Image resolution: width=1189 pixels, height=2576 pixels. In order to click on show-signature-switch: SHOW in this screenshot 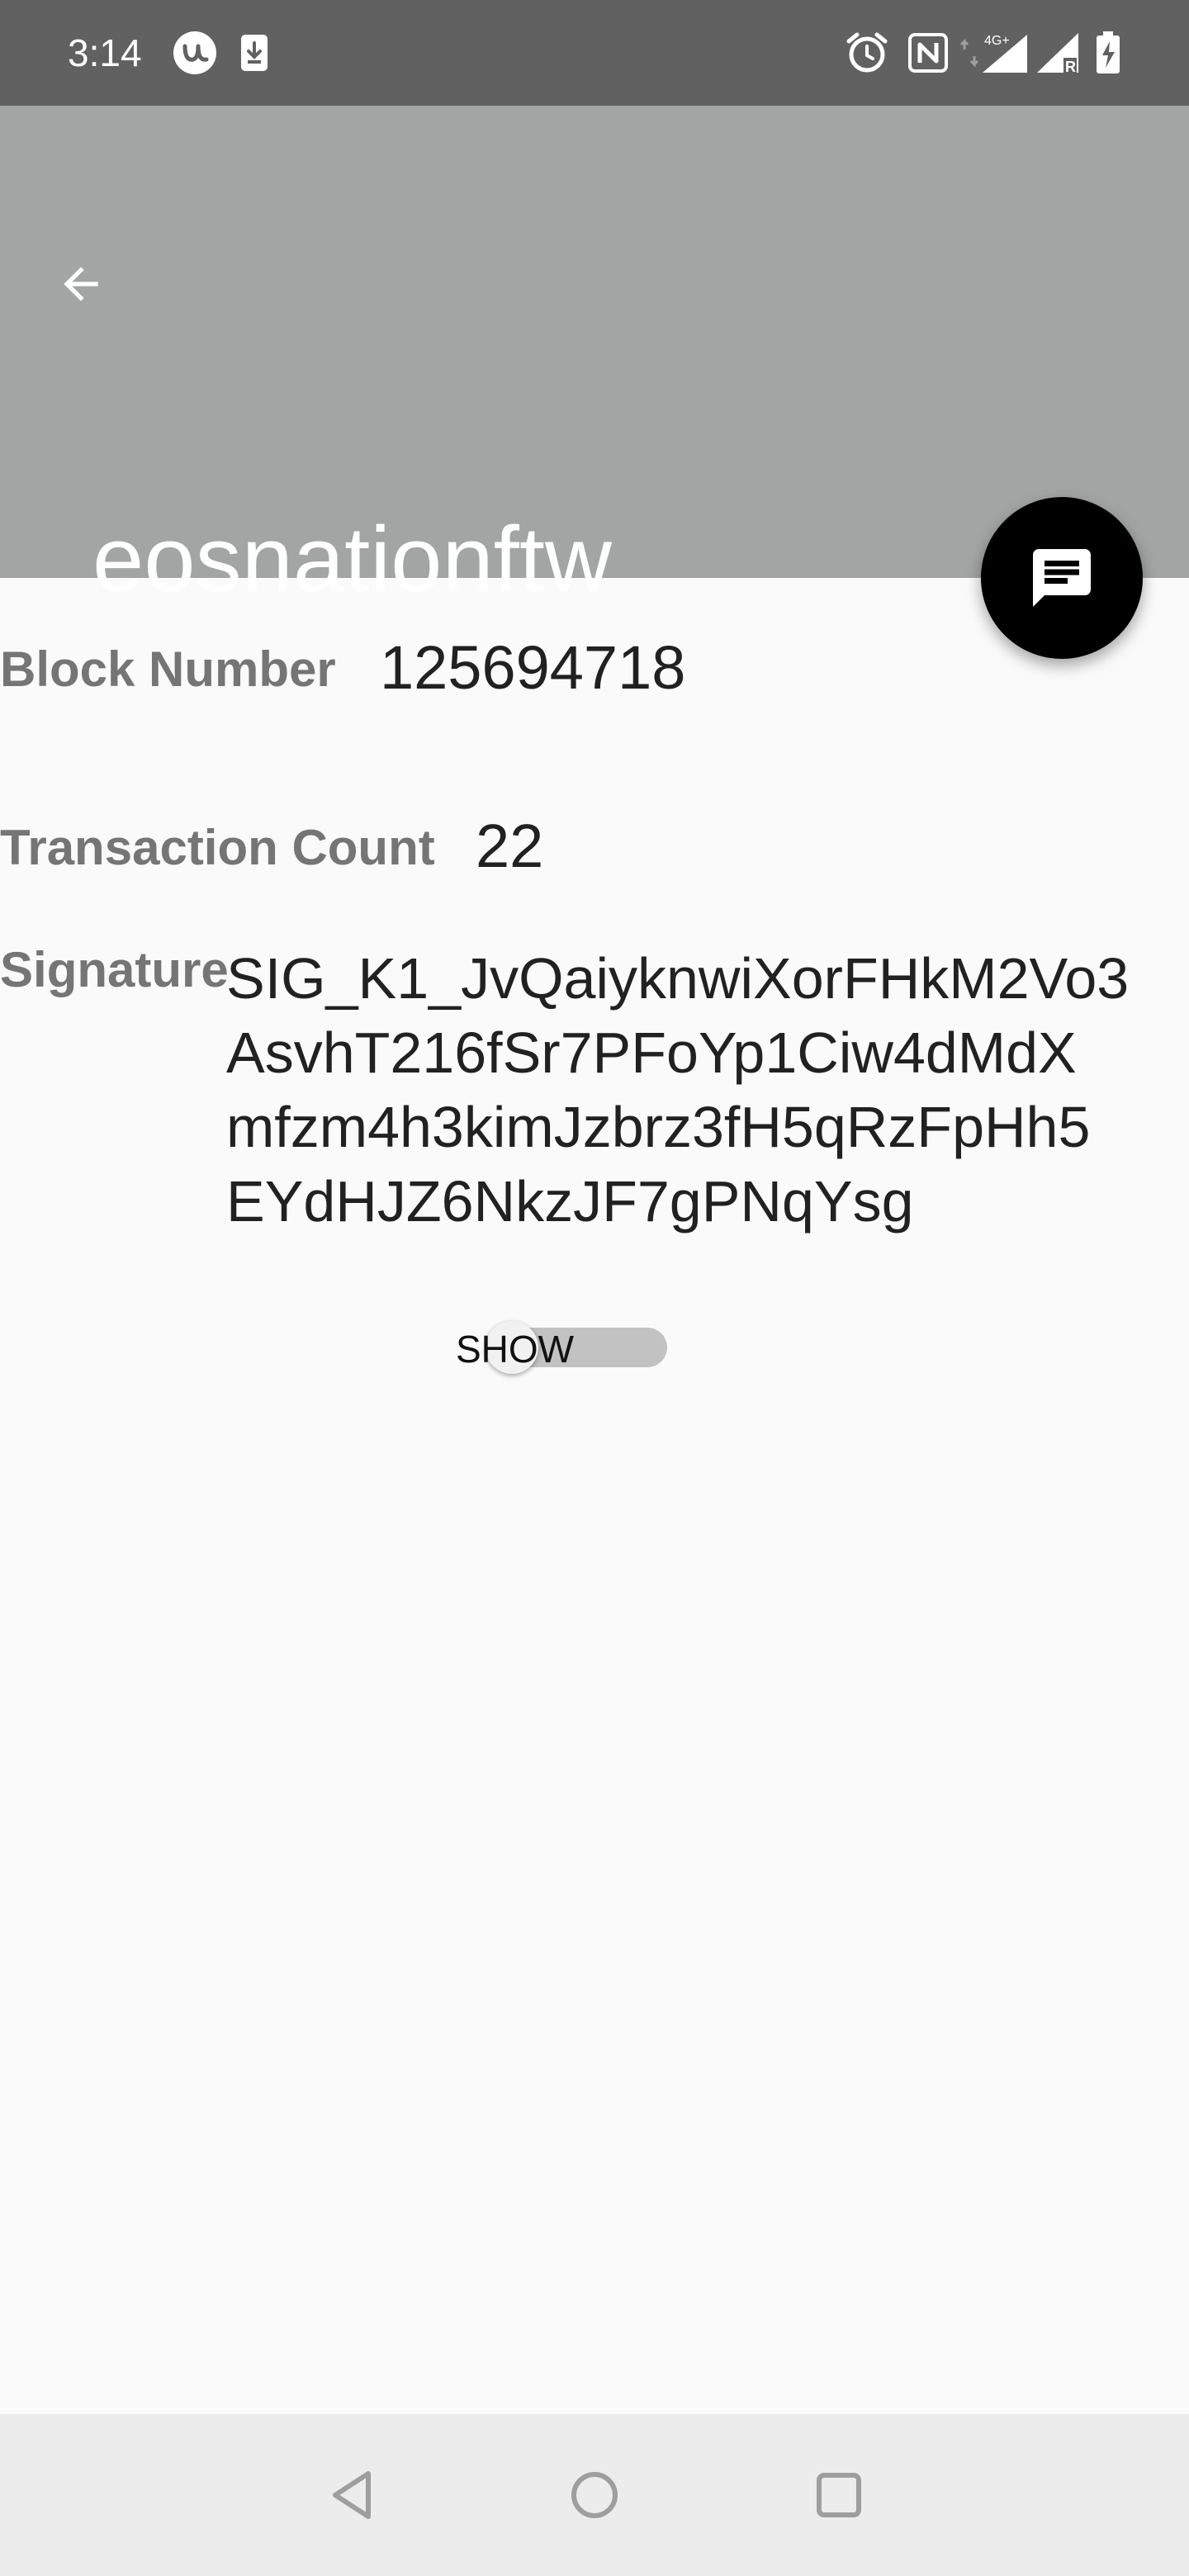, I will do `click(565, 1351)`.